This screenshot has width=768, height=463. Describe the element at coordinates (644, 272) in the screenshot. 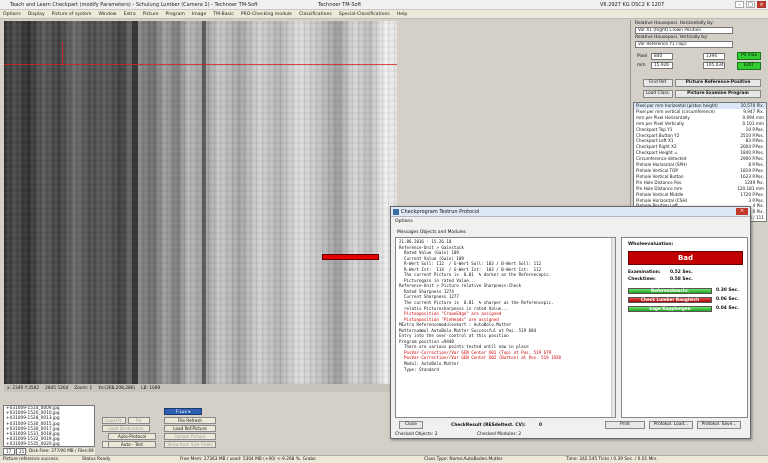

I see `examination-label: Examination:` at that location.